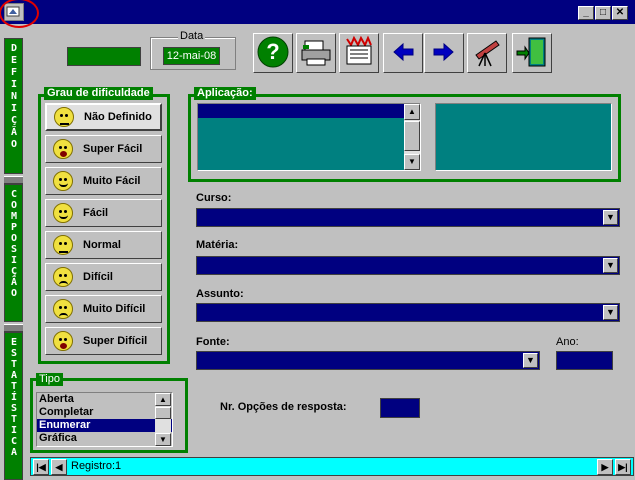 The image size is (635, 480). What do you see at coordinates (14, 97) in the screenshot?
I see `tab-definicao-label: DEFINIÇÃO` at bounding box center [14, 97].